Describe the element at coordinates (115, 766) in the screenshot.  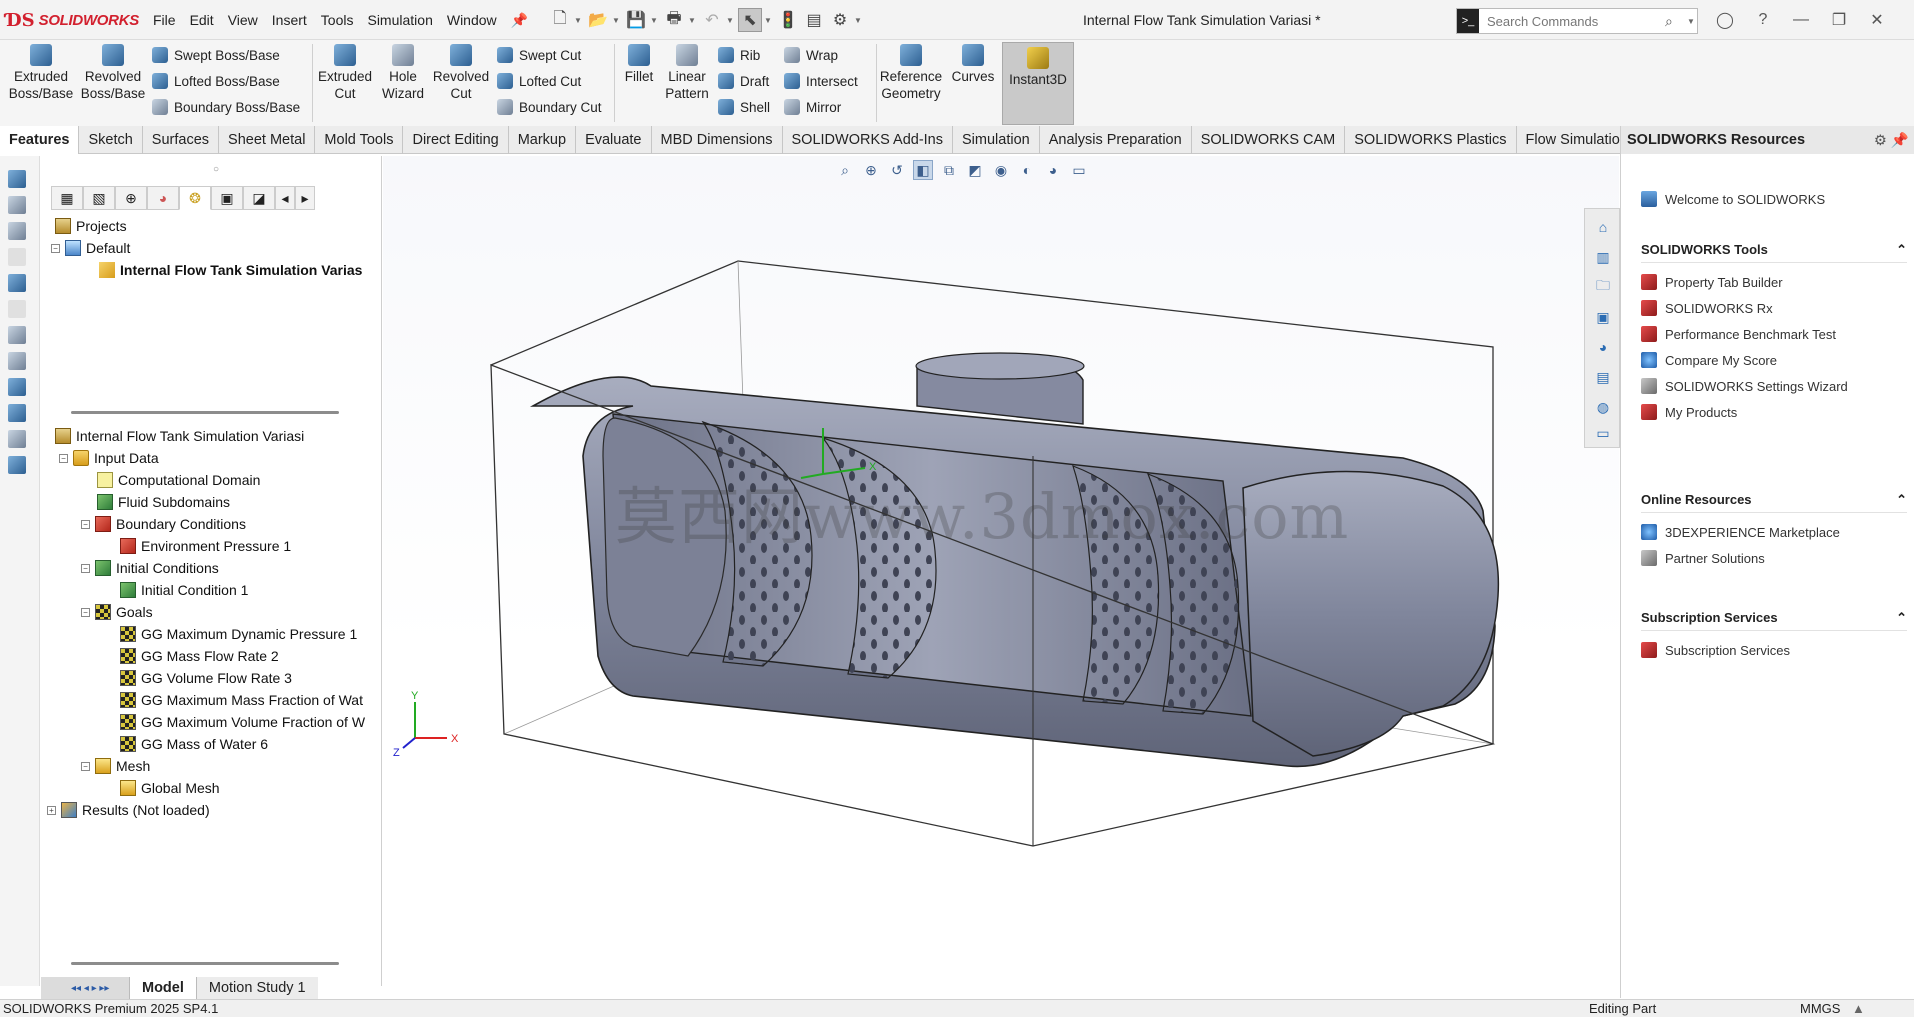
I see `tree-mesh: − Mesh` at that location.